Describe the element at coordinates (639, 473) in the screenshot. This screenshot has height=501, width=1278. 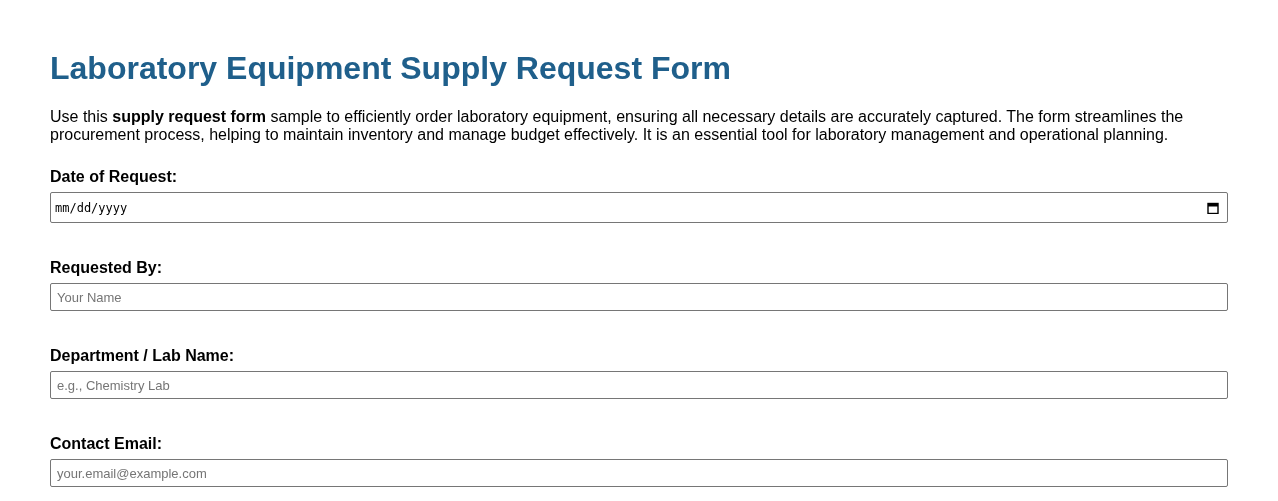
I see `text-input-field: your.email@example.com` at that location.